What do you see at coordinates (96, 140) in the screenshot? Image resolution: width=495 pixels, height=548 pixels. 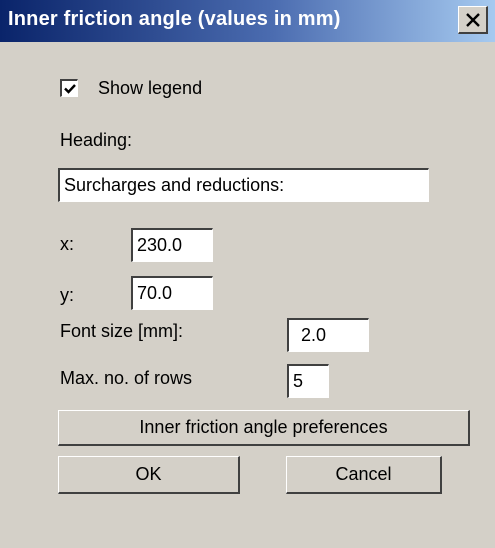 I see `heading-label: Heading:` at bounding box center [96, 140].